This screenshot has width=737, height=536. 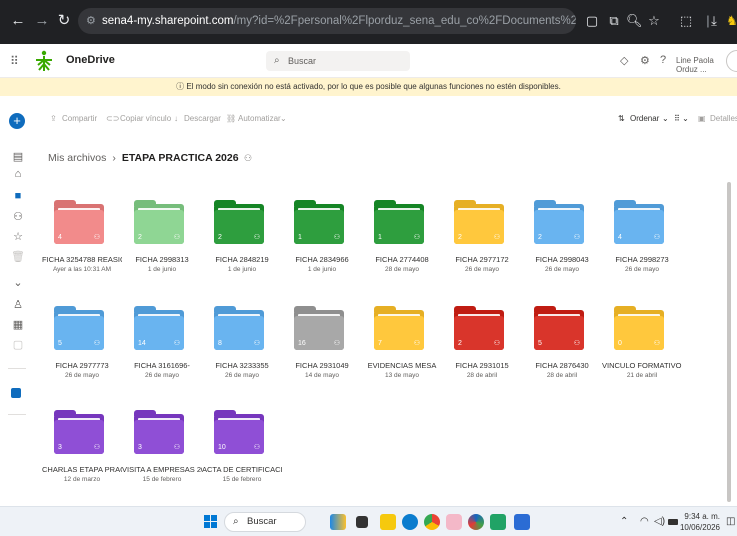 I want to click on folder-modified-date: 28 de mayo, so click(x=402, y=269).